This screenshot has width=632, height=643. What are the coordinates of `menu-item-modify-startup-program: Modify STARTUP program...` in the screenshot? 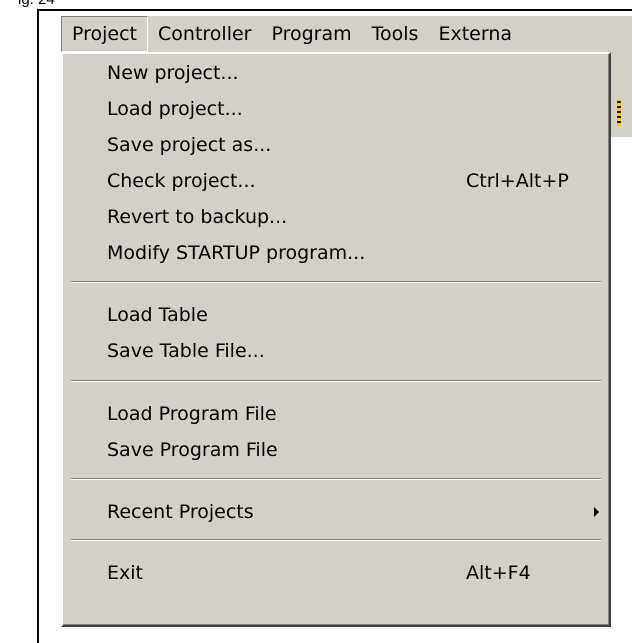 It's located at (336, 253).